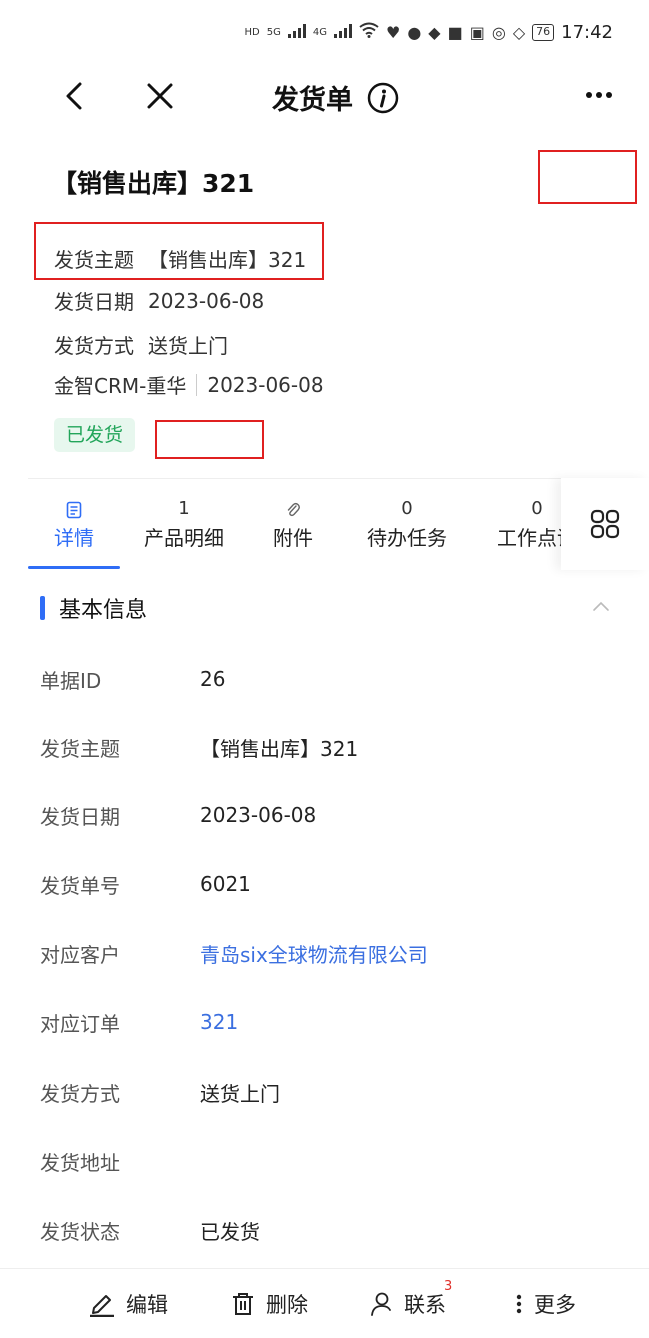 The width and height of the screenshot is (649, 1338). I want to click on section-title: 基本信息, so click(103, 610).